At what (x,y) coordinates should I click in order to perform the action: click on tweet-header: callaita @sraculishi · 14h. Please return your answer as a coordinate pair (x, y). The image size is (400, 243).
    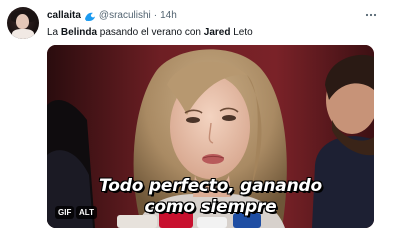
    Looking at the image, I should click on (112, 16).